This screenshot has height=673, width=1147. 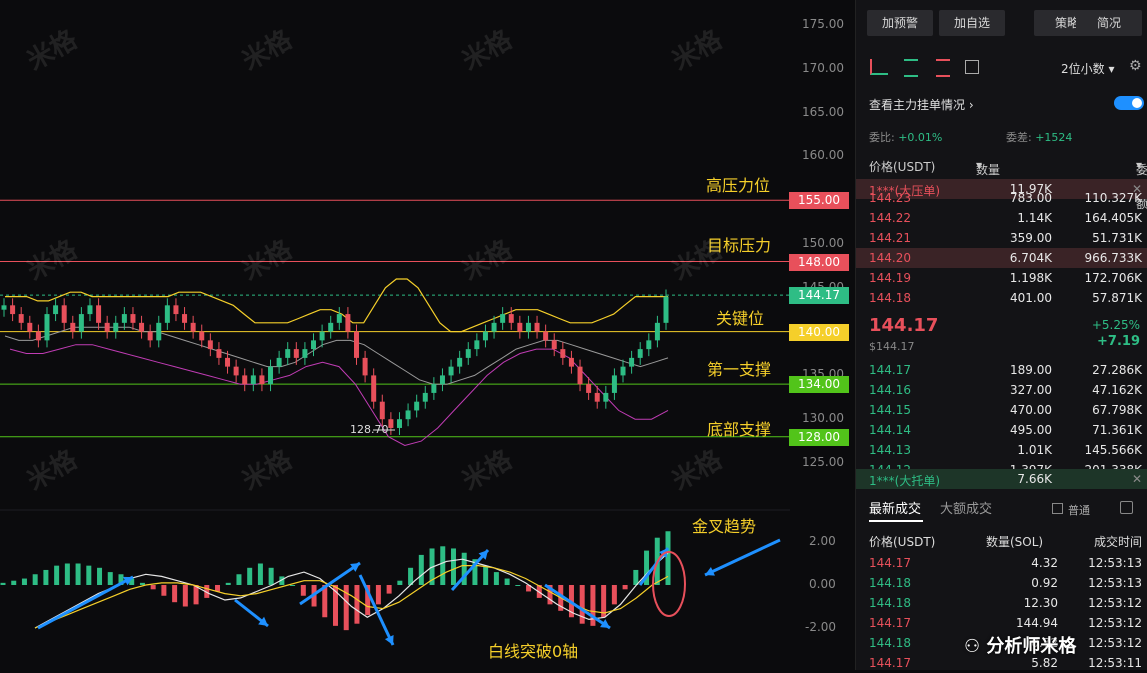 I want to click on filter-icon, so click(x=1126, y=507).